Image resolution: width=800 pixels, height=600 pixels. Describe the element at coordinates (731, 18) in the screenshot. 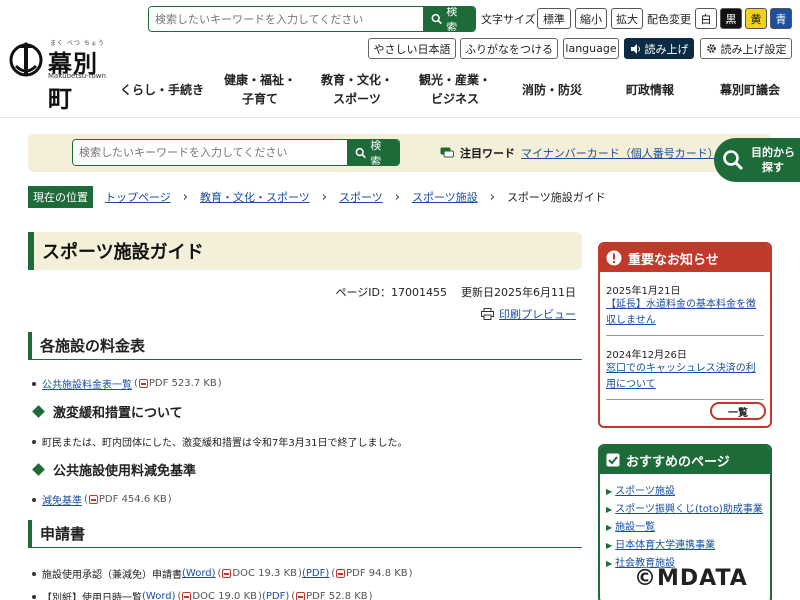

I see `color-black-button: 黒` at that location.